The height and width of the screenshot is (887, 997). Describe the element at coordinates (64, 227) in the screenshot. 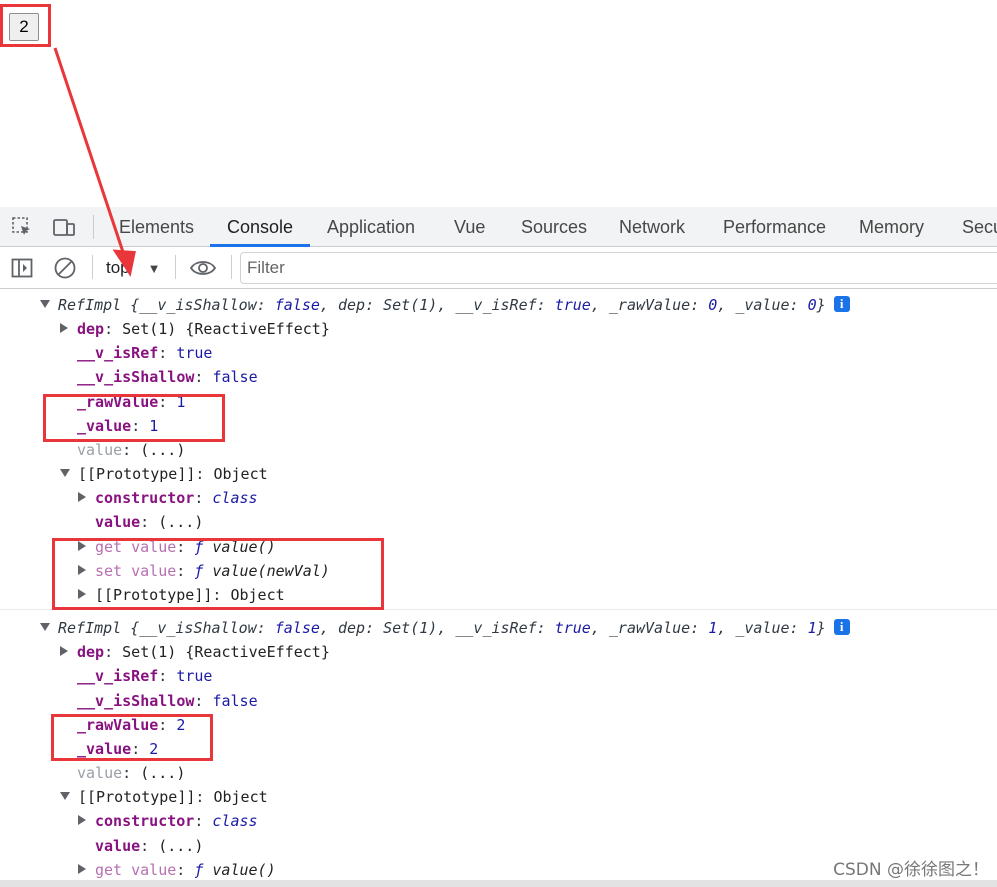

I see `device-toolbar-icon` at that location.